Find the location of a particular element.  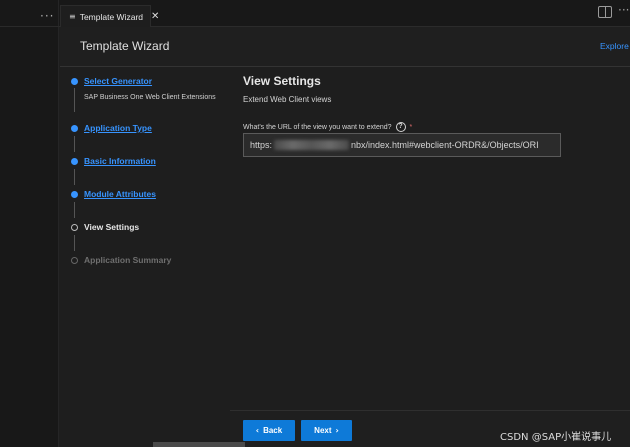

required-marker: * is located at coordinates (411, 127).